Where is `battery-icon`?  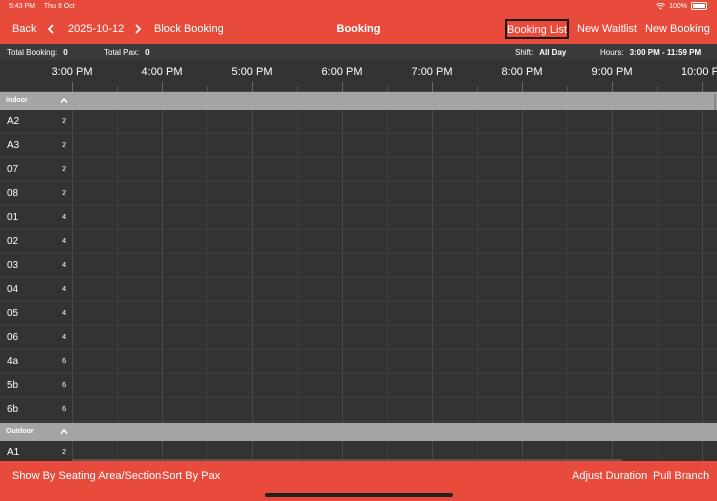
battery-icon is located at coordinates (699, 6).